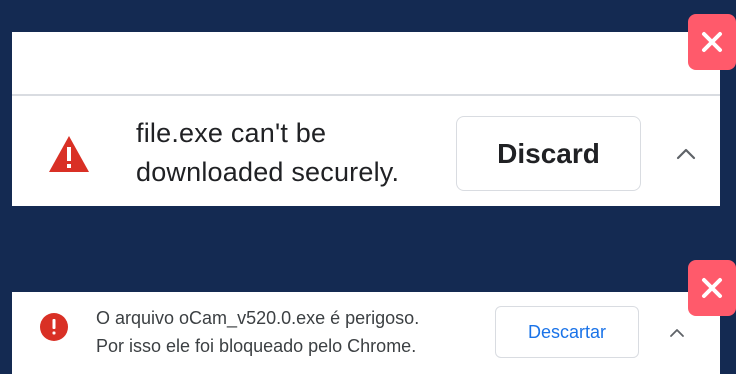 This screenshot has height=374, width=736. I want to click on discard-button: Descartar, so click(567, 332).